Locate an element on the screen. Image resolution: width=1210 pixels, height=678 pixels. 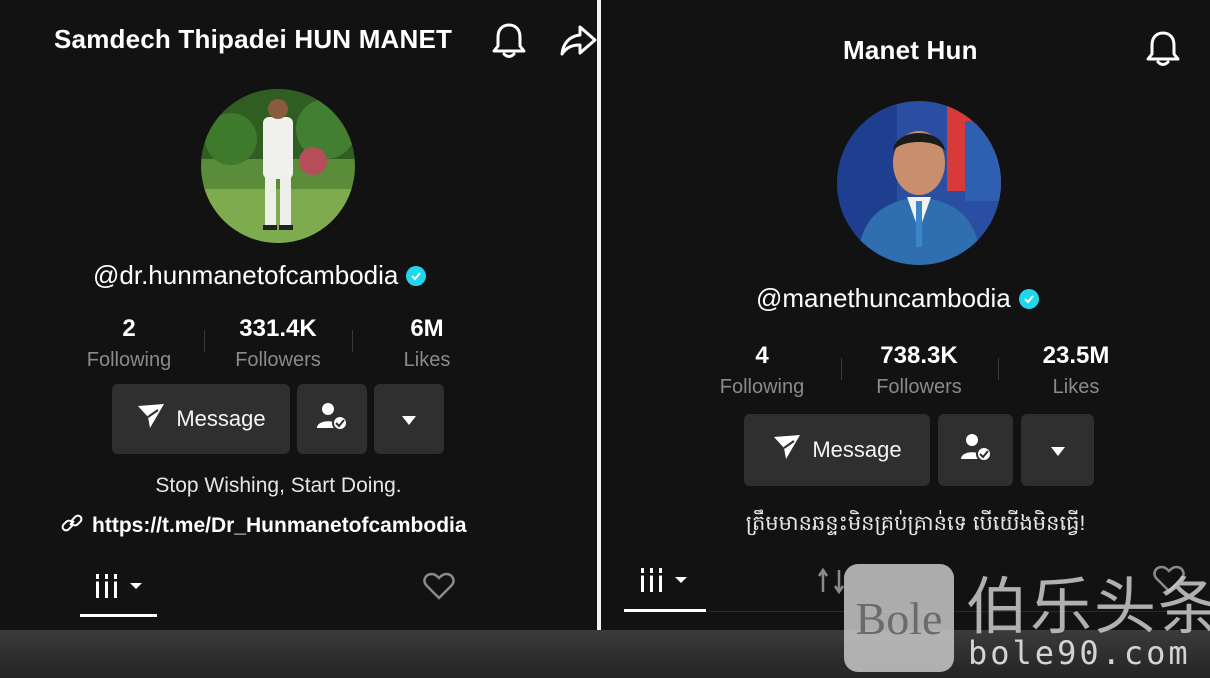
stat-value: 4 is located at coordinates (762, 355).